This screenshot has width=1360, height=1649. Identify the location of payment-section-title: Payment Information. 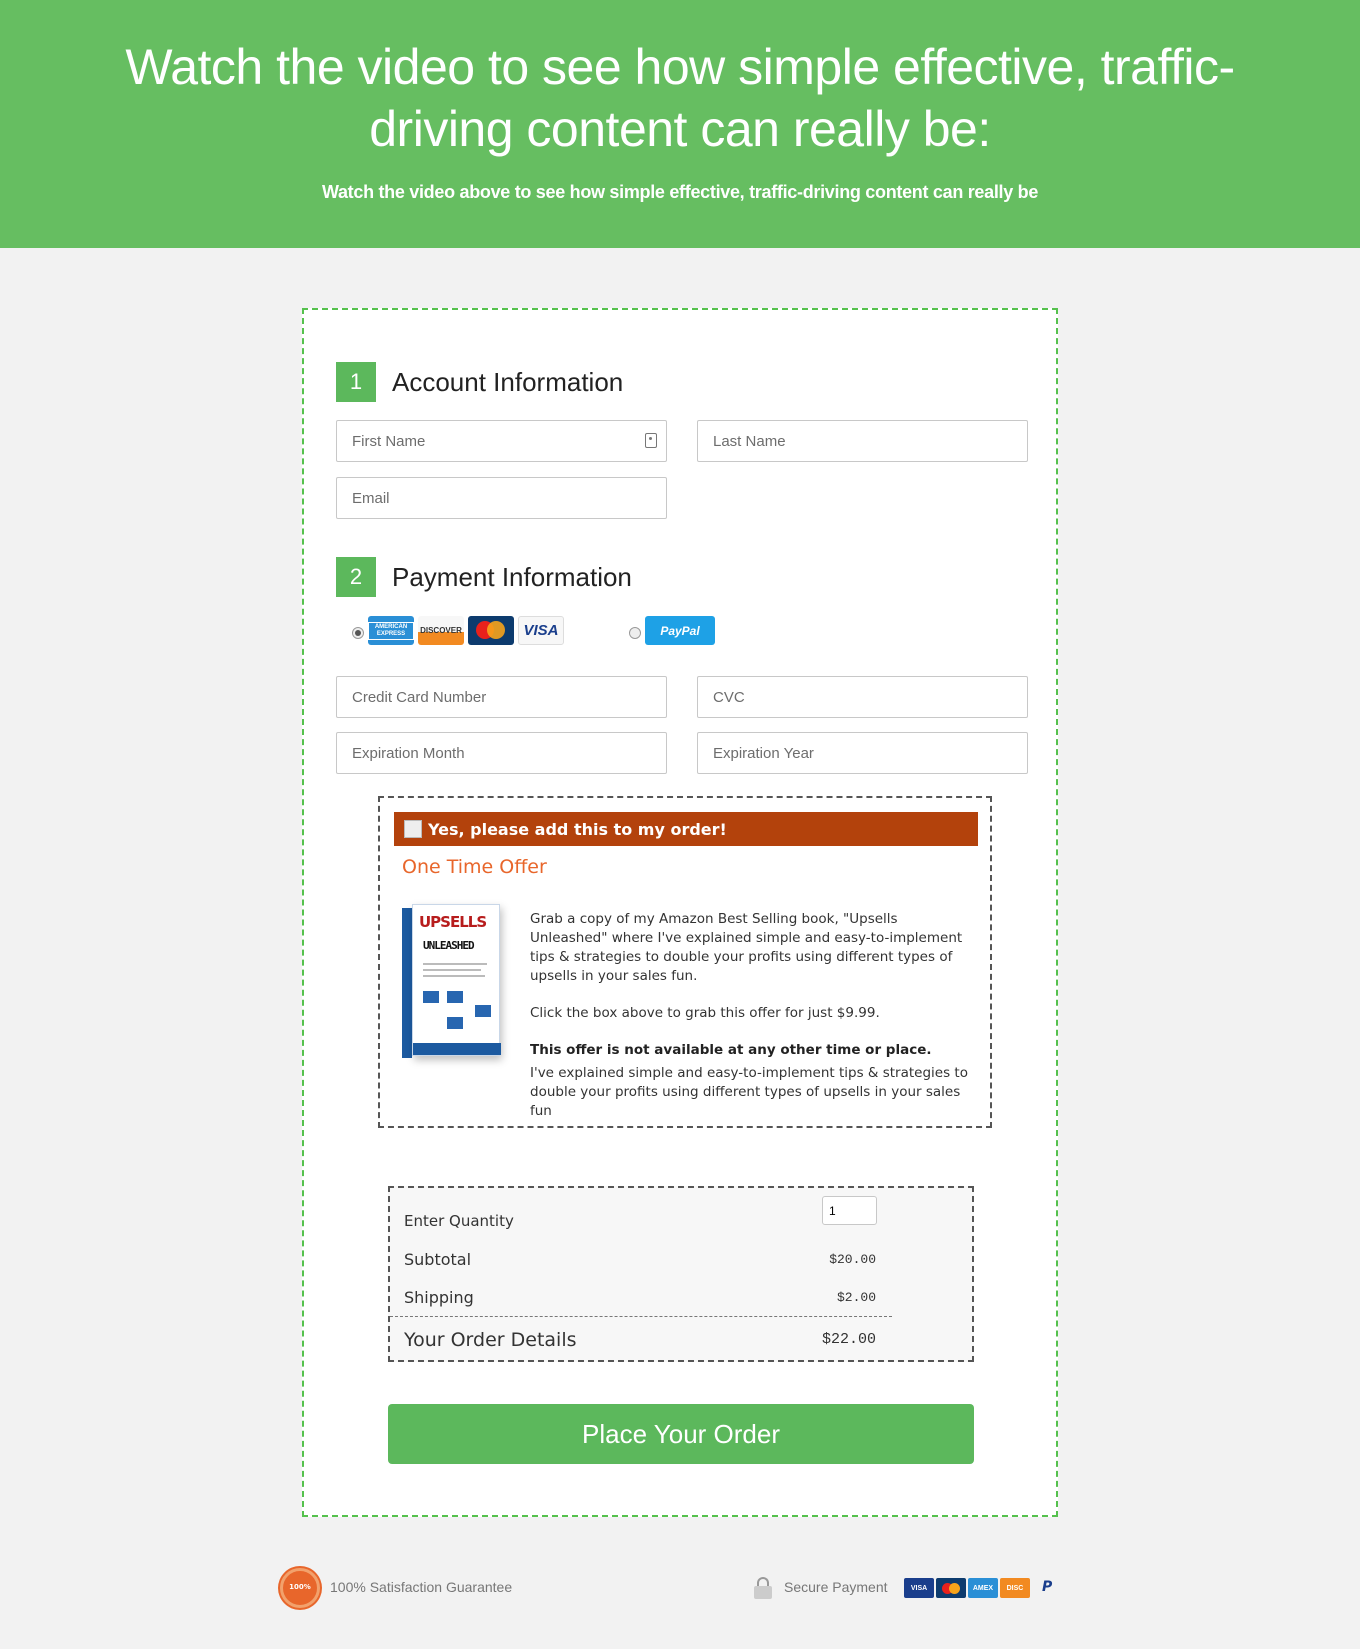
(512, 576).